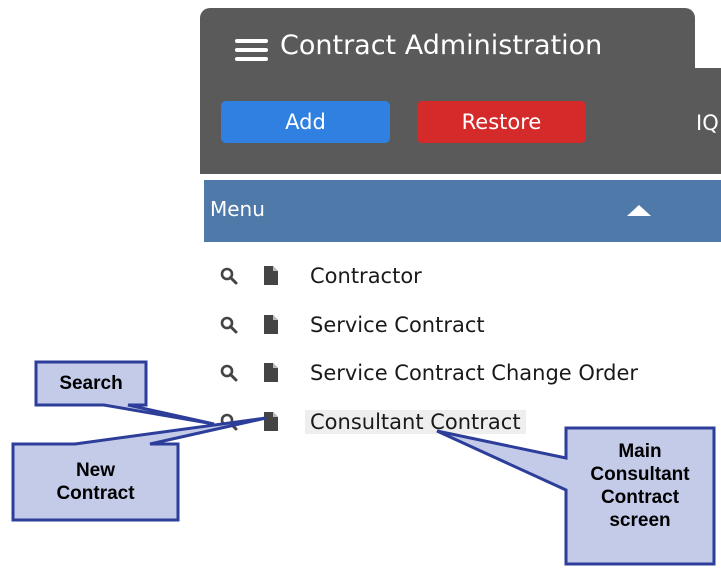 The image size is (721, 569). I want to click on menu-item-label: Consultant Contract, so click(415, 422).